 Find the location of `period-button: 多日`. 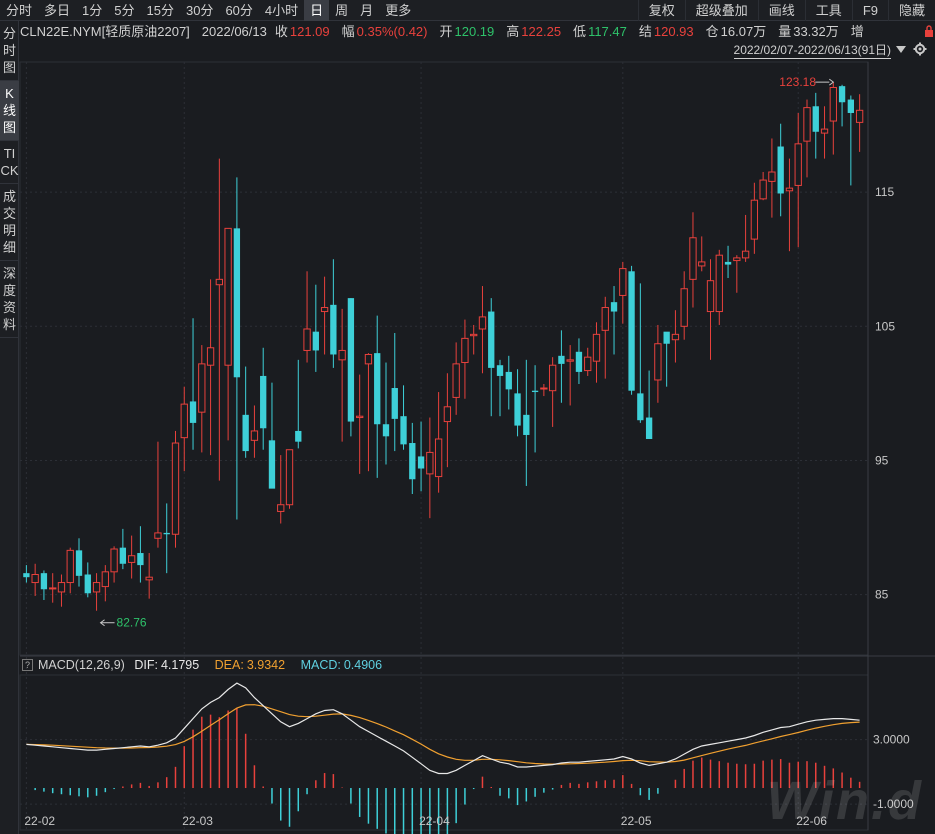

period-button: 多日 is located at coordinates (57, 10).